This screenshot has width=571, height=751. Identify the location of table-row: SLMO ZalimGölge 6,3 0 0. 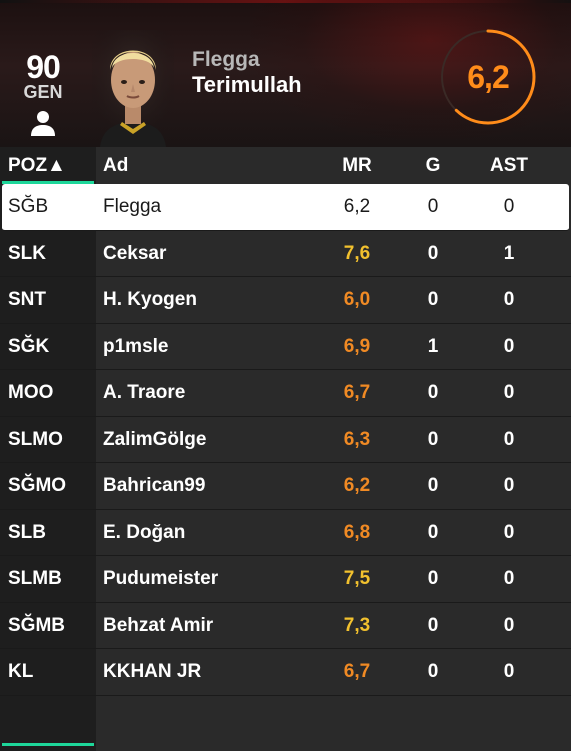
(285, 440).